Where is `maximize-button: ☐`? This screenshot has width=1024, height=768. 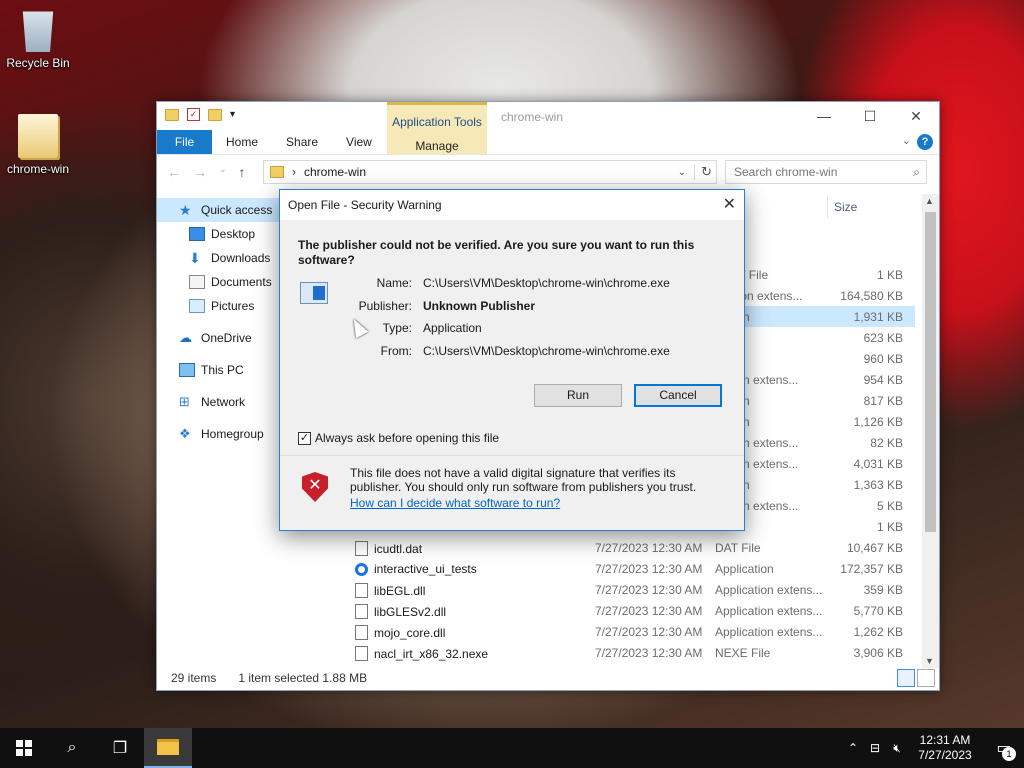 maximize-button: ☐ is located at coordinates (870, 116).